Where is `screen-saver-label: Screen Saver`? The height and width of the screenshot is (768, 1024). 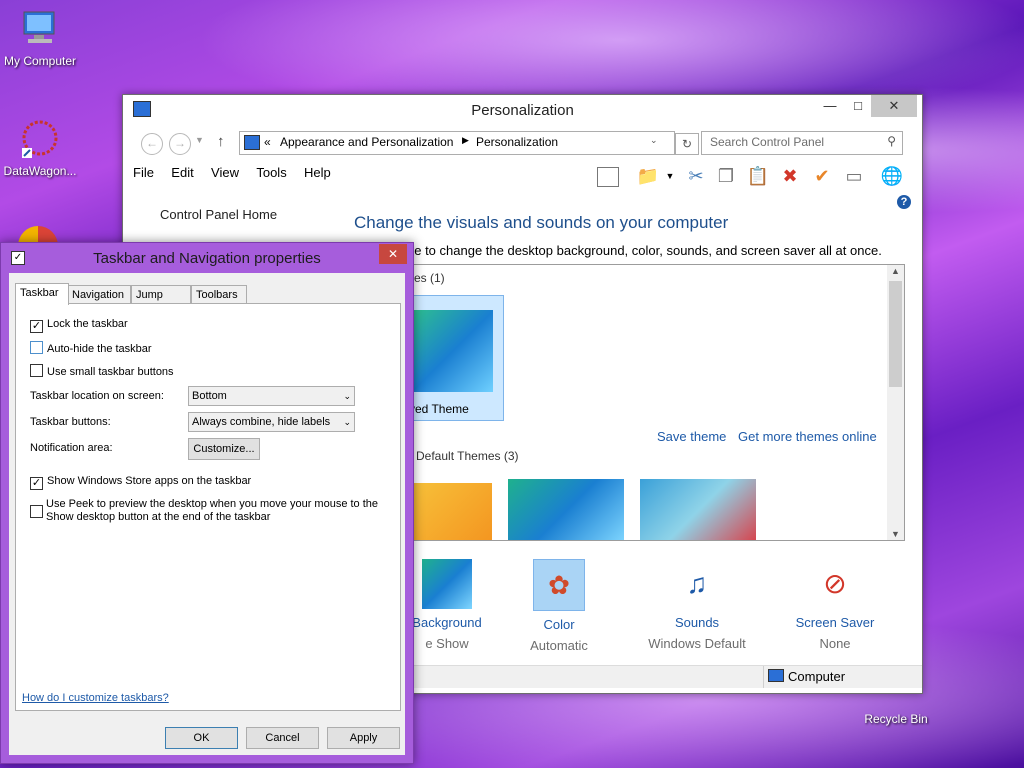
screen-saver-label: Screen Saver is located at coordinates (835, 622).